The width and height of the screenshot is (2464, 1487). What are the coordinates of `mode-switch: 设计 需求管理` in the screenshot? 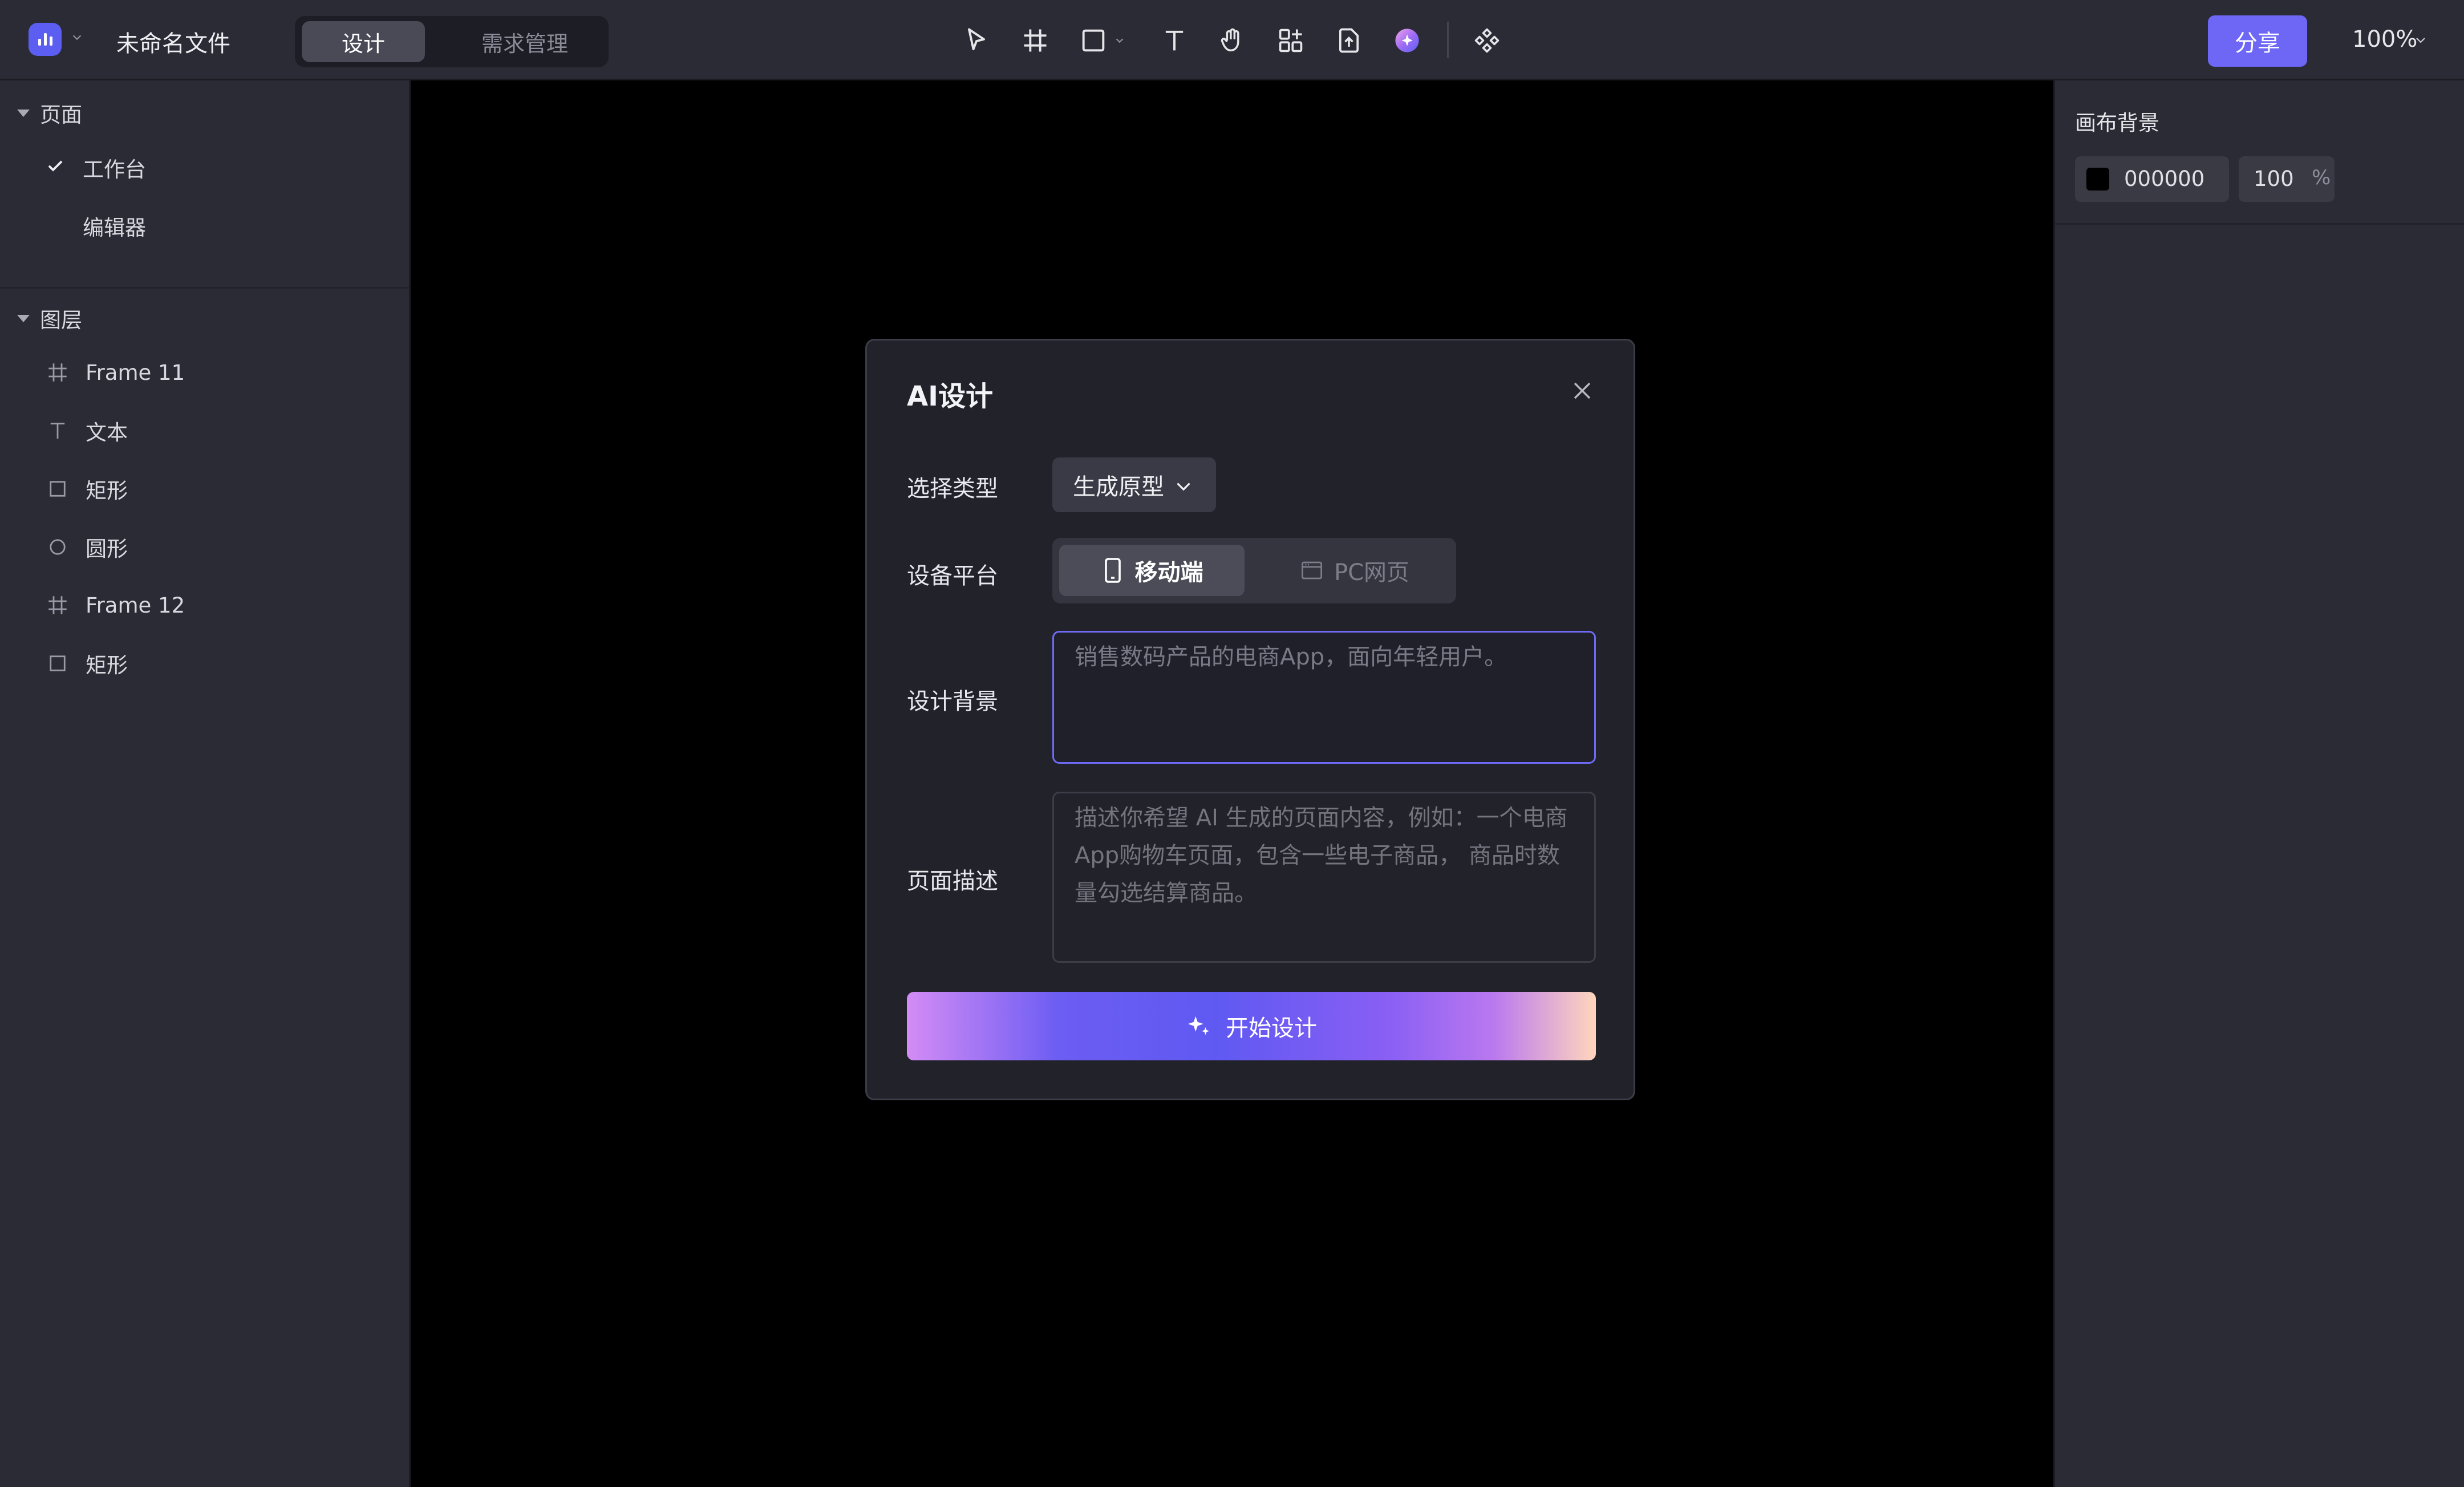 It's located at (452, 41).